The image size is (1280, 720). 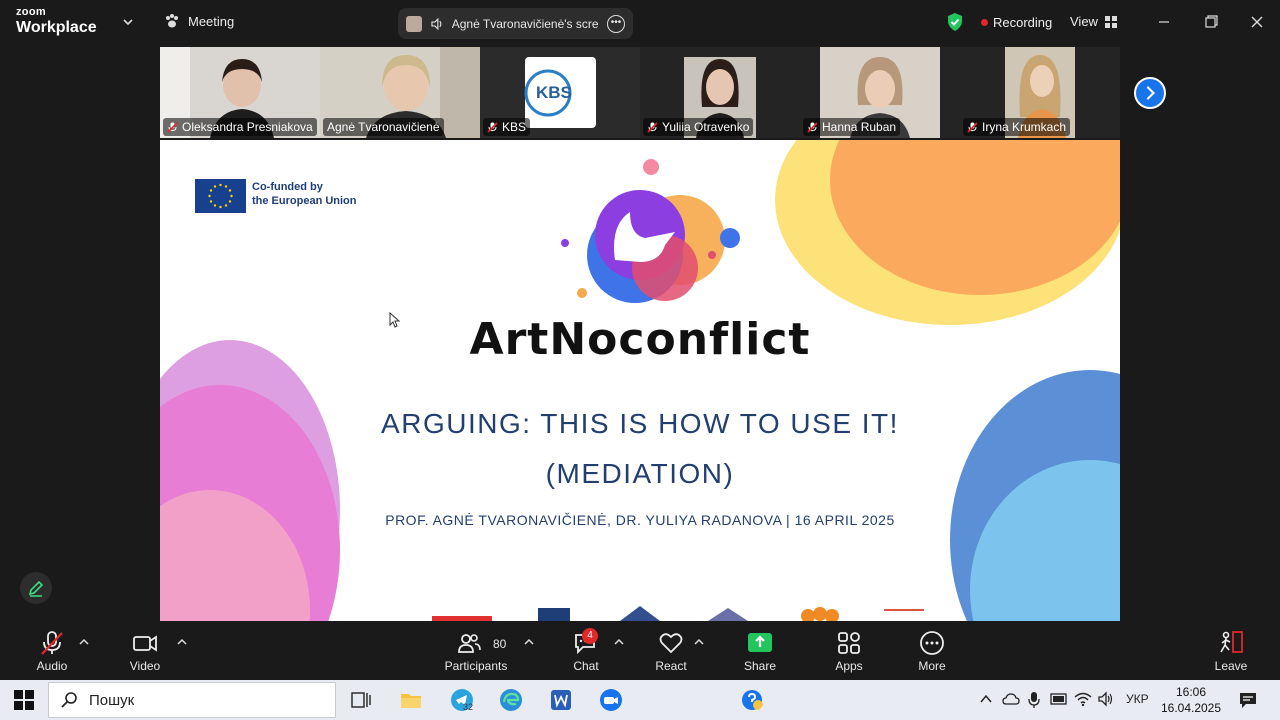 I want to click on chevron-down-icon, so click(x=128, y=22).